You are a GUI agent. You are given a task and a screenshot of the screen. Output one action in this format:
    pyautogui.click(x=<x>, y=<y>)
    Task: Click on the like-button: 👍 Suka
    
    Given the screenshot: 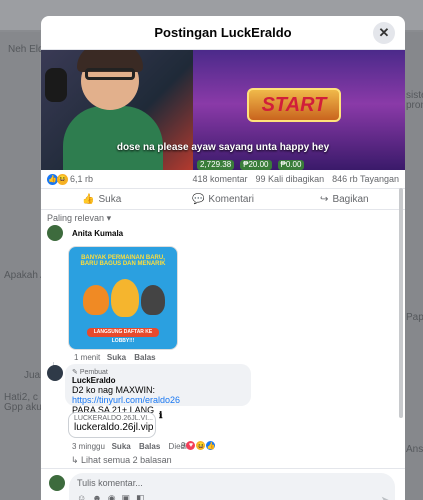 What is the action you would take?
    pyautogui.click(x=101, y=199)
    